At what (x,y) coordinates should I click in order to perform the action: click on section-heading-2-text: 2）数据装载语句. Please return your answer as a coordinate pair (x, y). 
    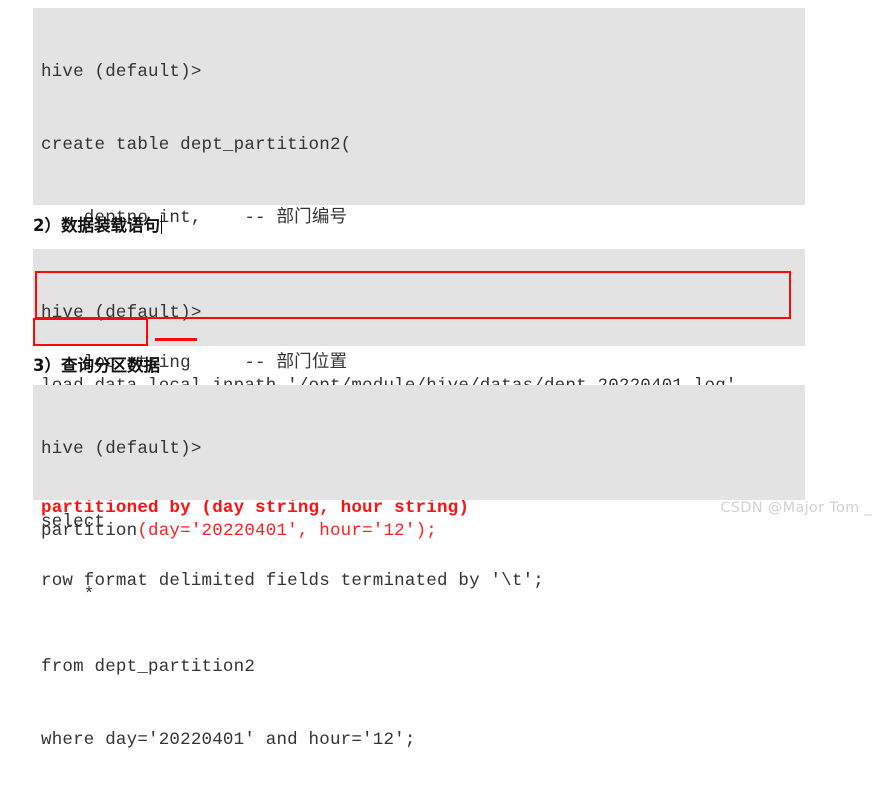
    Looking at the image, I should click on (96, 225).